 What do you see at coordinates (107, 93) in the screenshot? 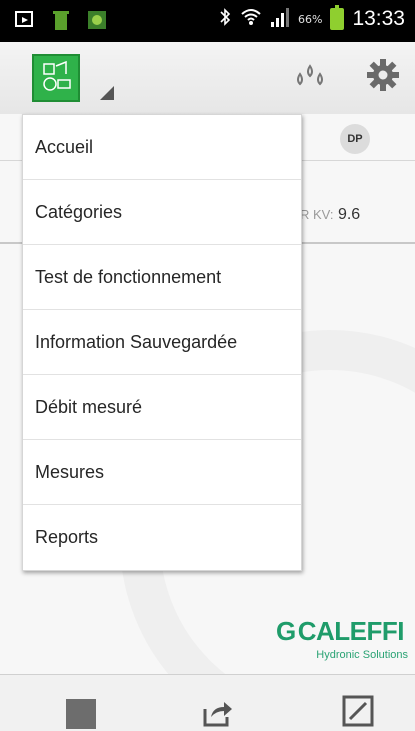
I see `spinner-indicator-icon` at bounding box center [107, 93].